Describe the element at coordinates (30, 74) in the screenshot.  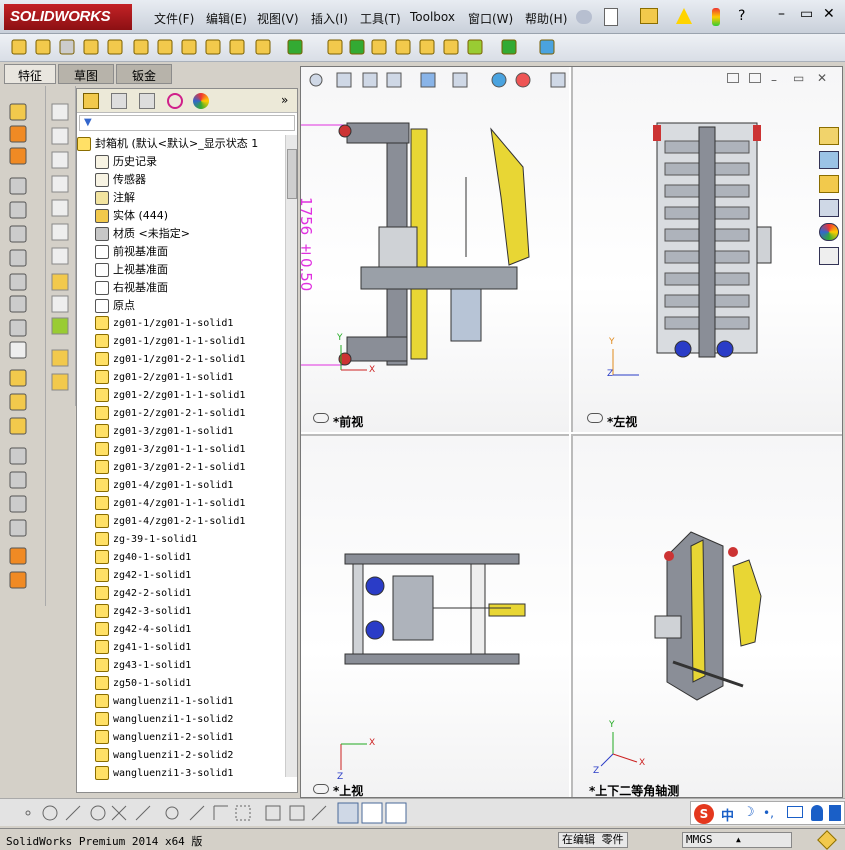
I see `tab-features: 特征` at that location.